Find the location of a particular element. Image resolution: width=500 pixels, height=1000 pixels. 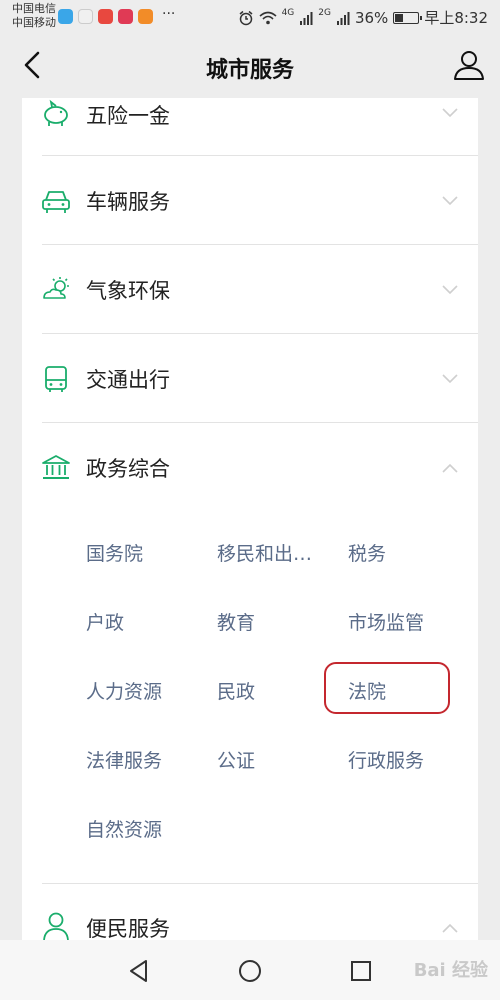

section-vehicle-services: 车辆服务 is located at coordinates (250, 200).